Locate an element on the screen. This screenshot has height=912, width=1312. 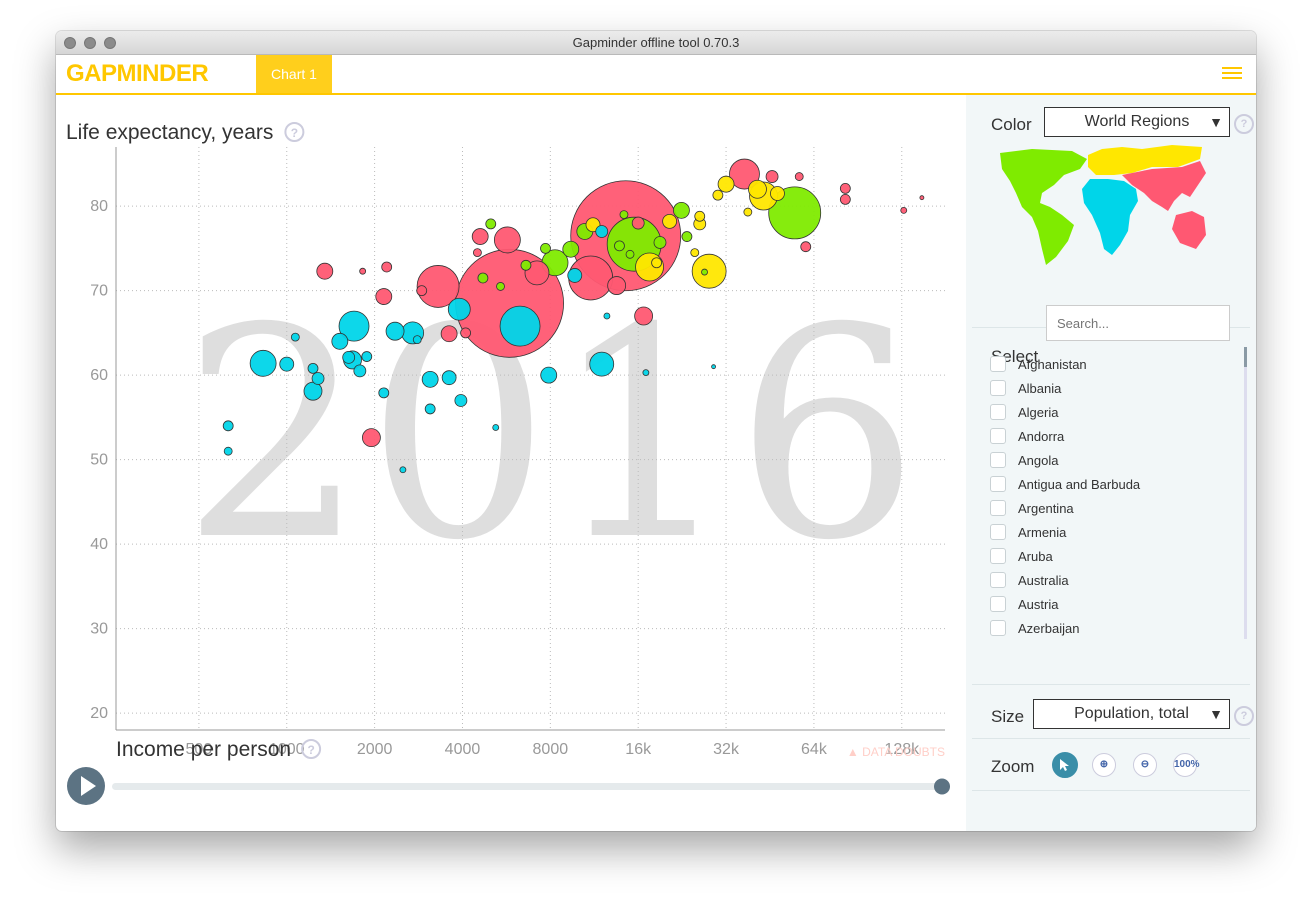
close-window-button is located at coordinates (70, 43).